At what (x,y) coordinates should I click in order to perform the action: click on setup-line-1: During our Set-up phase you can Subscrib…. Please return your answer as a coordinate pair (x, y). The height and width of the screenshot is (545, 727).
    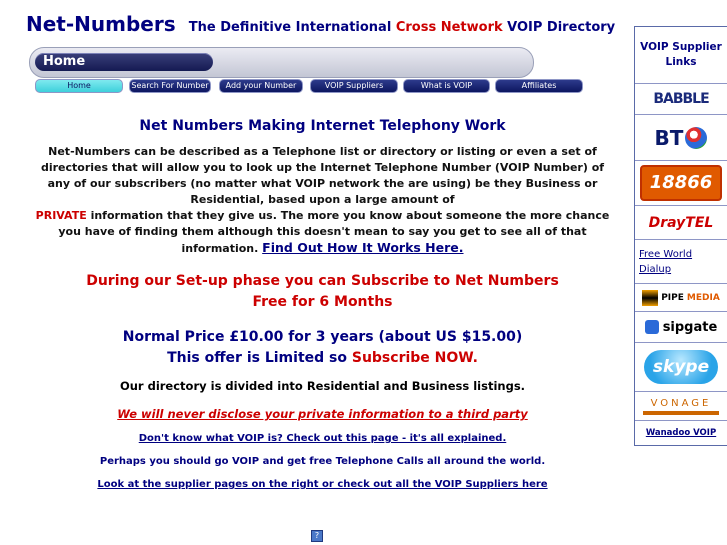
    Looking at the image, I should click on (322, 281).